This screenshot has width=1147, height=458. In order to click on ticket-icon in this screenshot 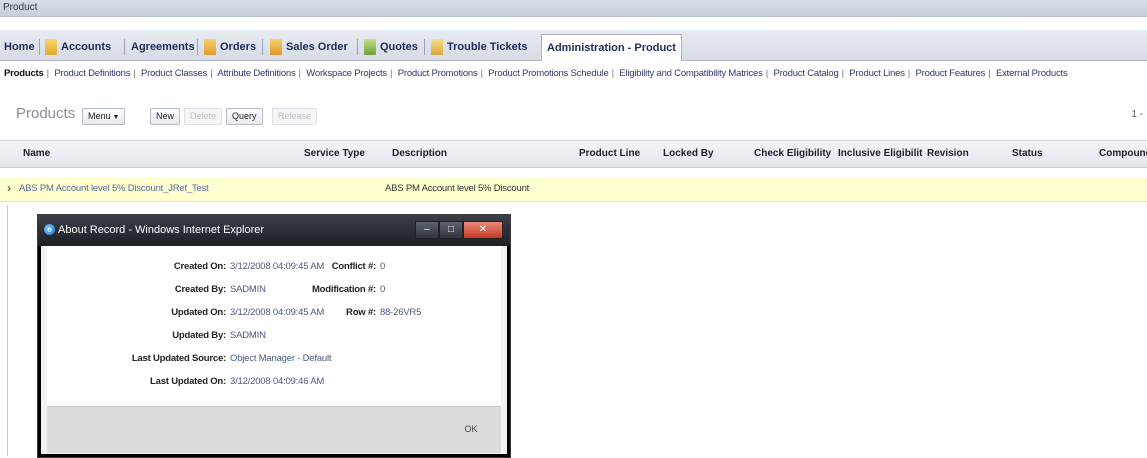, I will do `click(437, 47)`.